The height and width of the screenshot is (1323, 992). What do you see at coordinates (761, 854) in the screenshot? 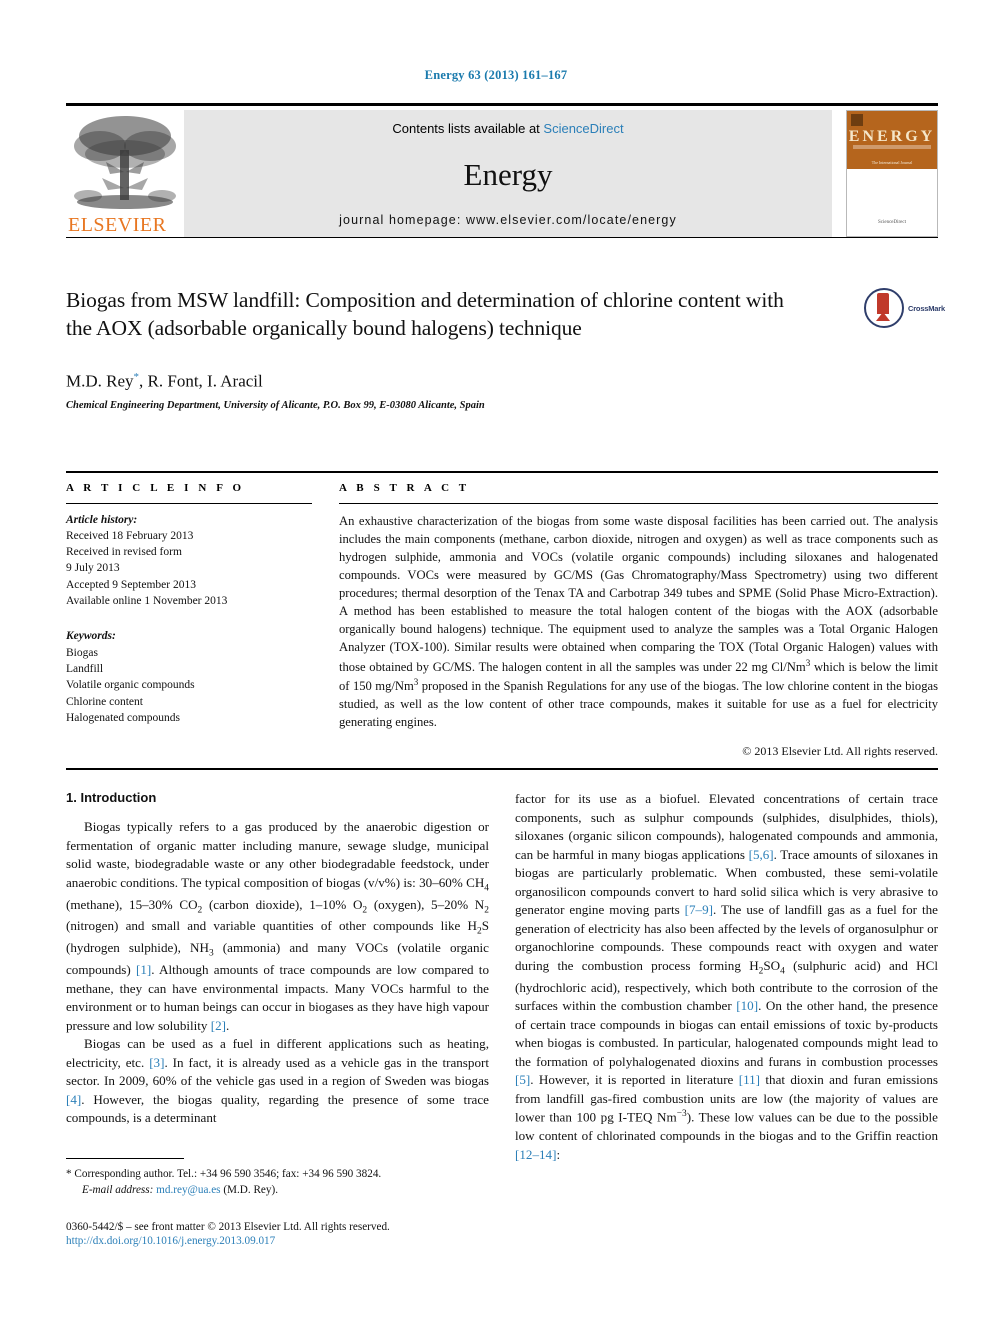
I see `citation-link: [5,6]` at bounding box center [761, 854].